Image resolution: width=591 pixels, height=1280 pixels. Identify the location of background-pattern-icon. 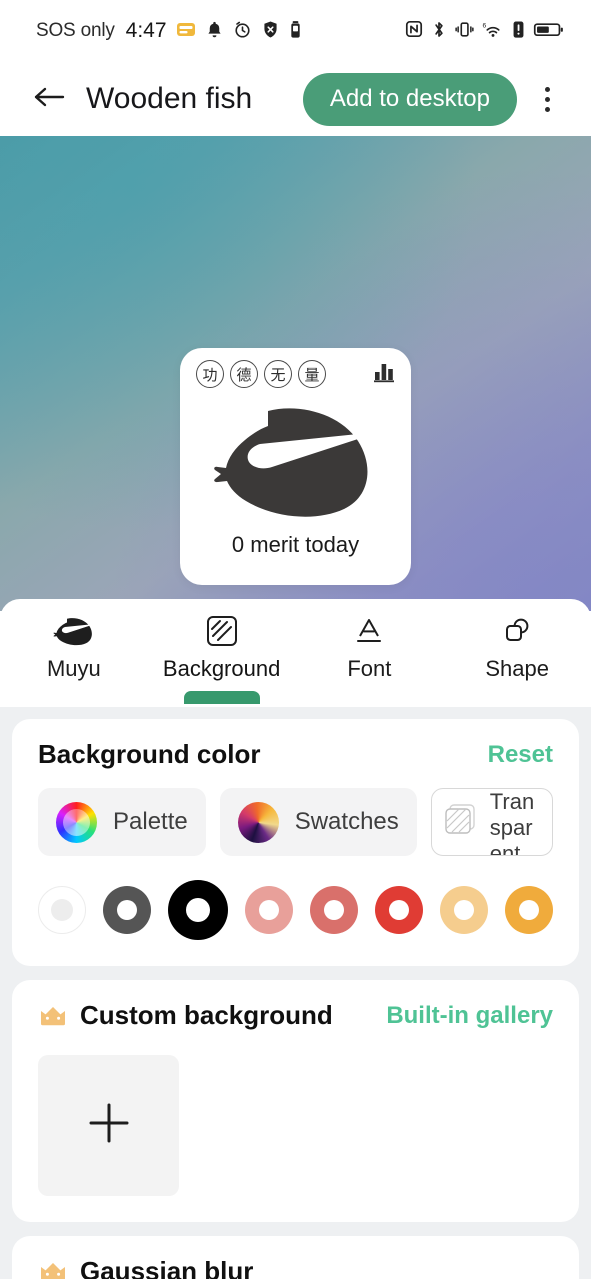
(222, 631).